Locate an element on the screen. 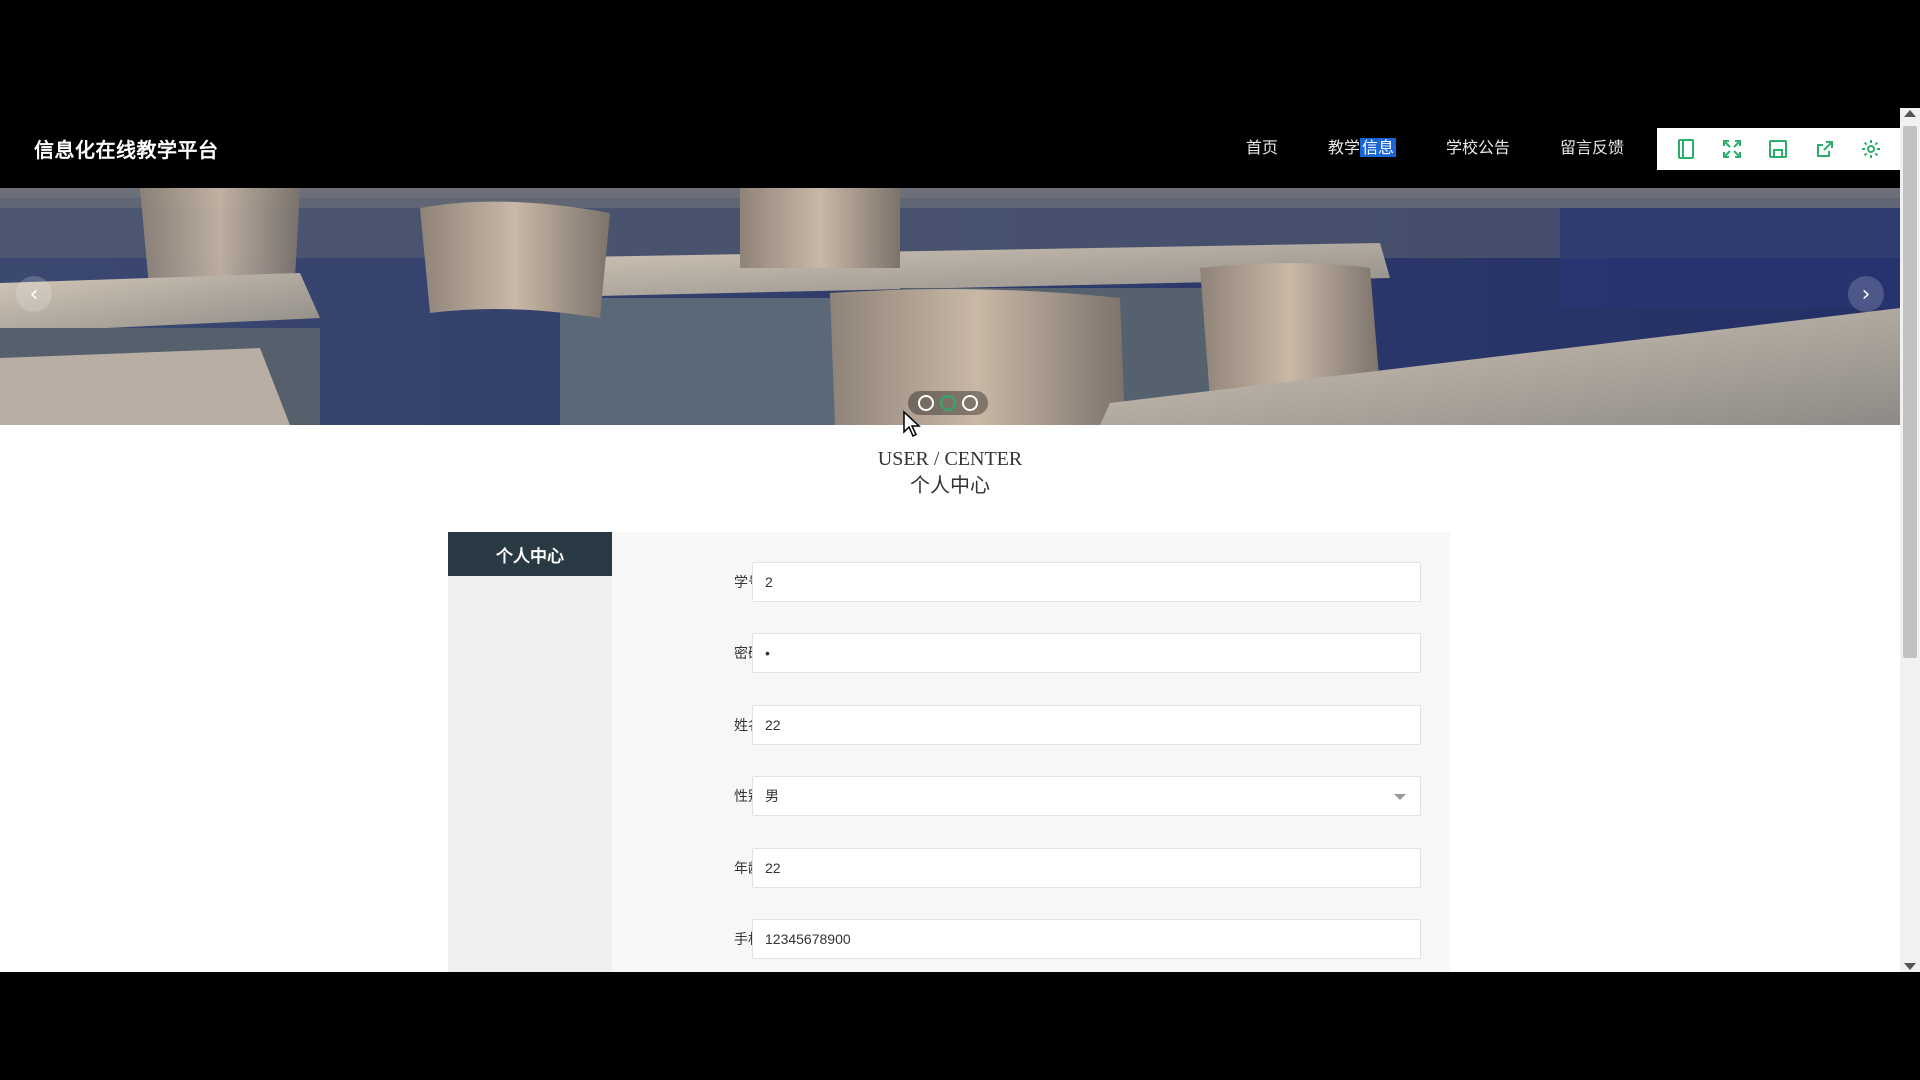 This screenshot has height=1080, width=1920. phone-input is located at coordinates (1086, 939).